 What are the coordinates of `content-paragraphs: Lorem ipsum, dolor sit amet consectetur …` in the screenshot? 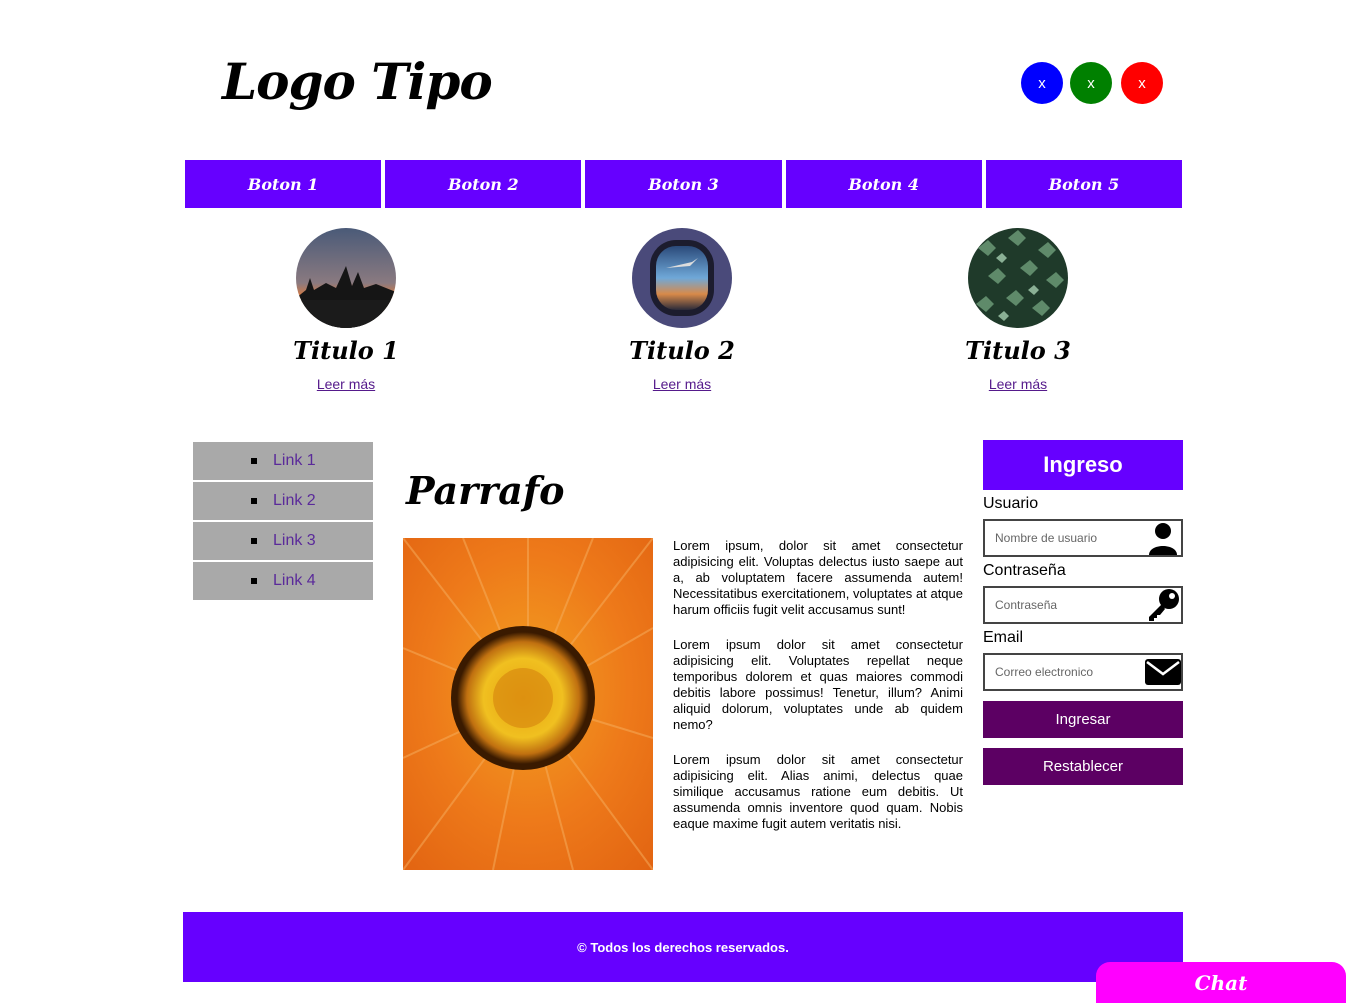 It's located at (818, 694).